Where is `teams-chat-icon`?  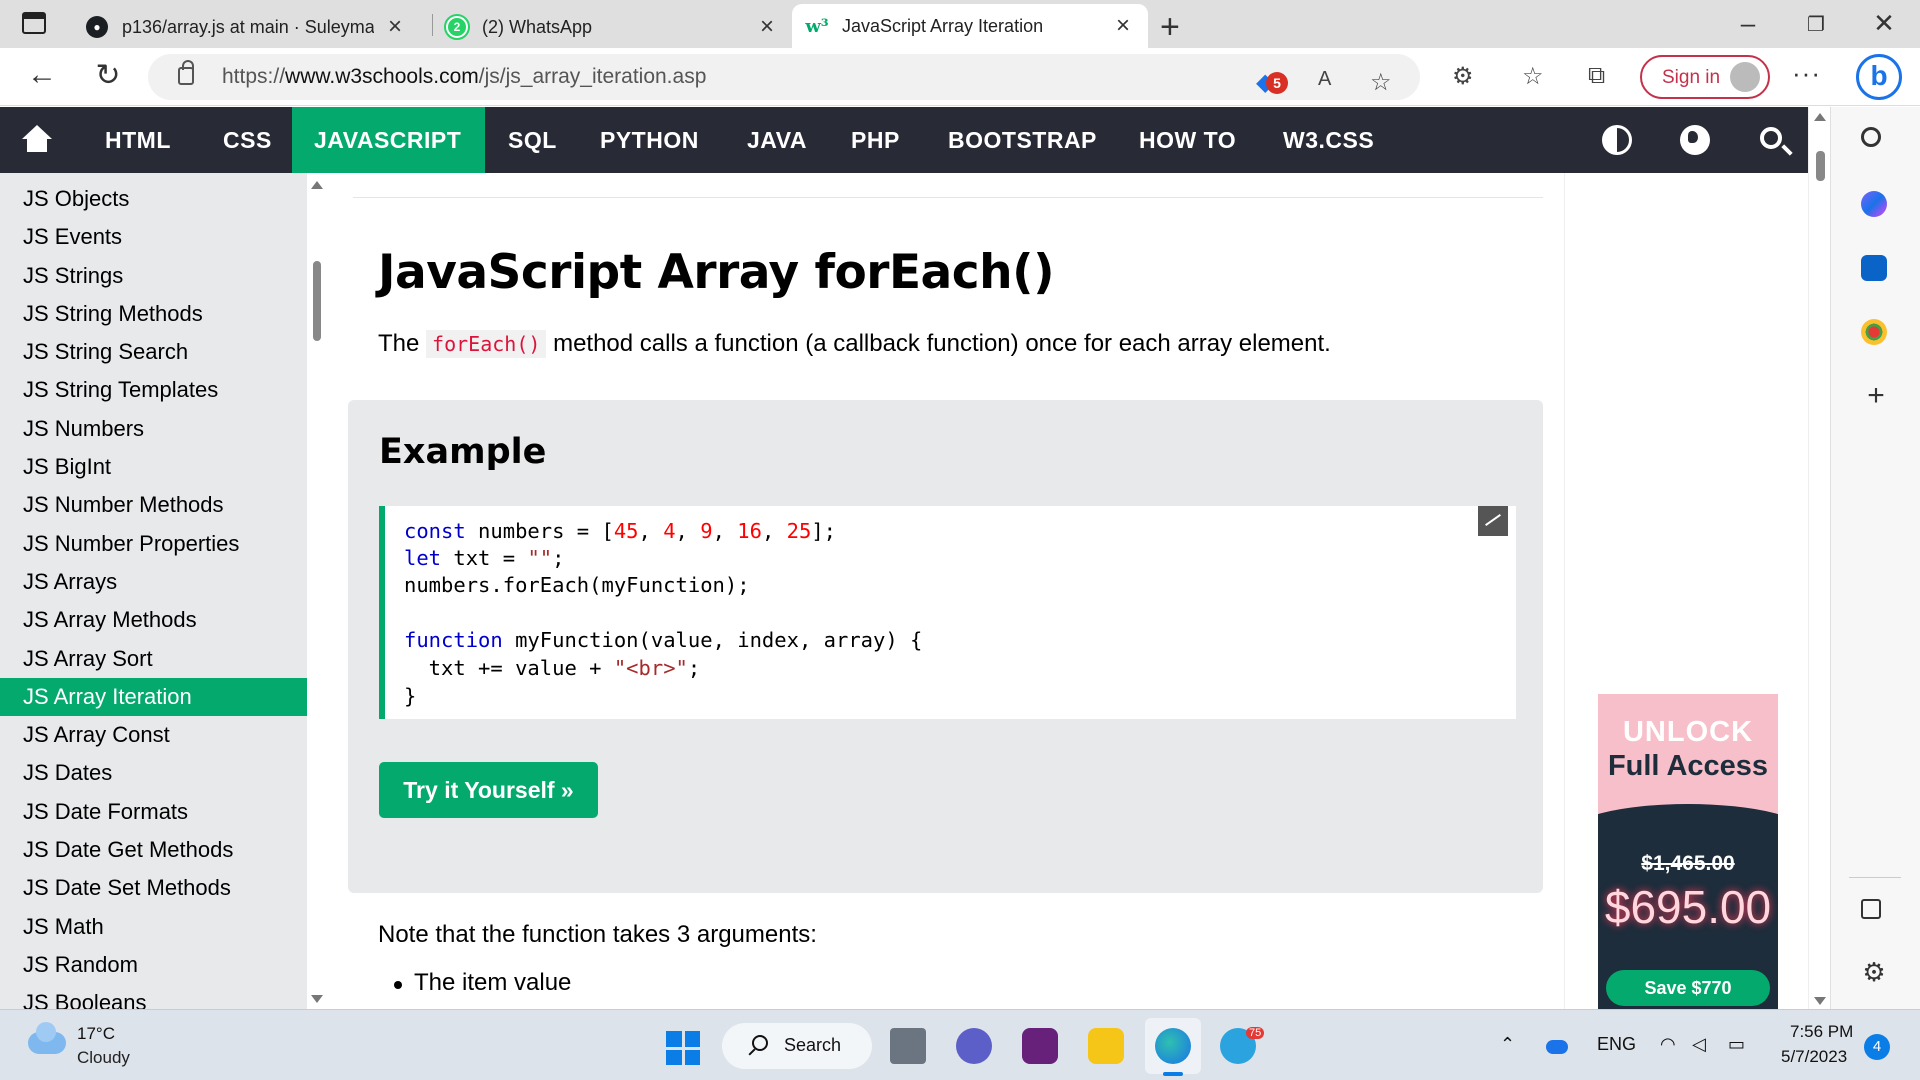
teams-chat-icon is located at coordinates (974, 1046).